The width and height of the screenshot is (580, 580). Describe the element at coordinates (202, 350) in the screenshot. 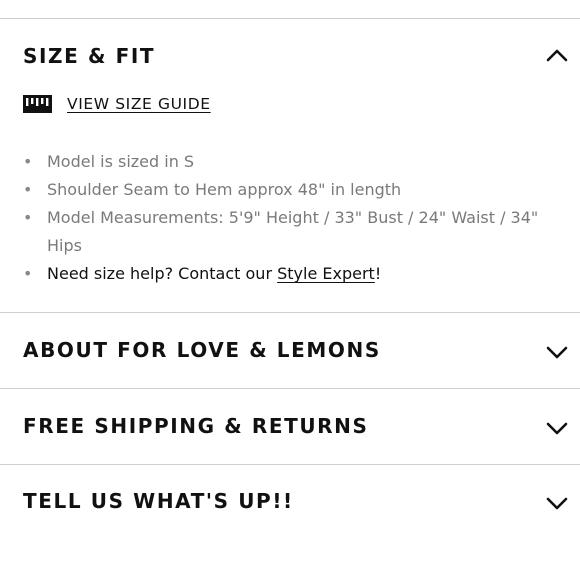

I see `accordion-about-title: ABOUT FOR LOVE & LEMONS` at that location.